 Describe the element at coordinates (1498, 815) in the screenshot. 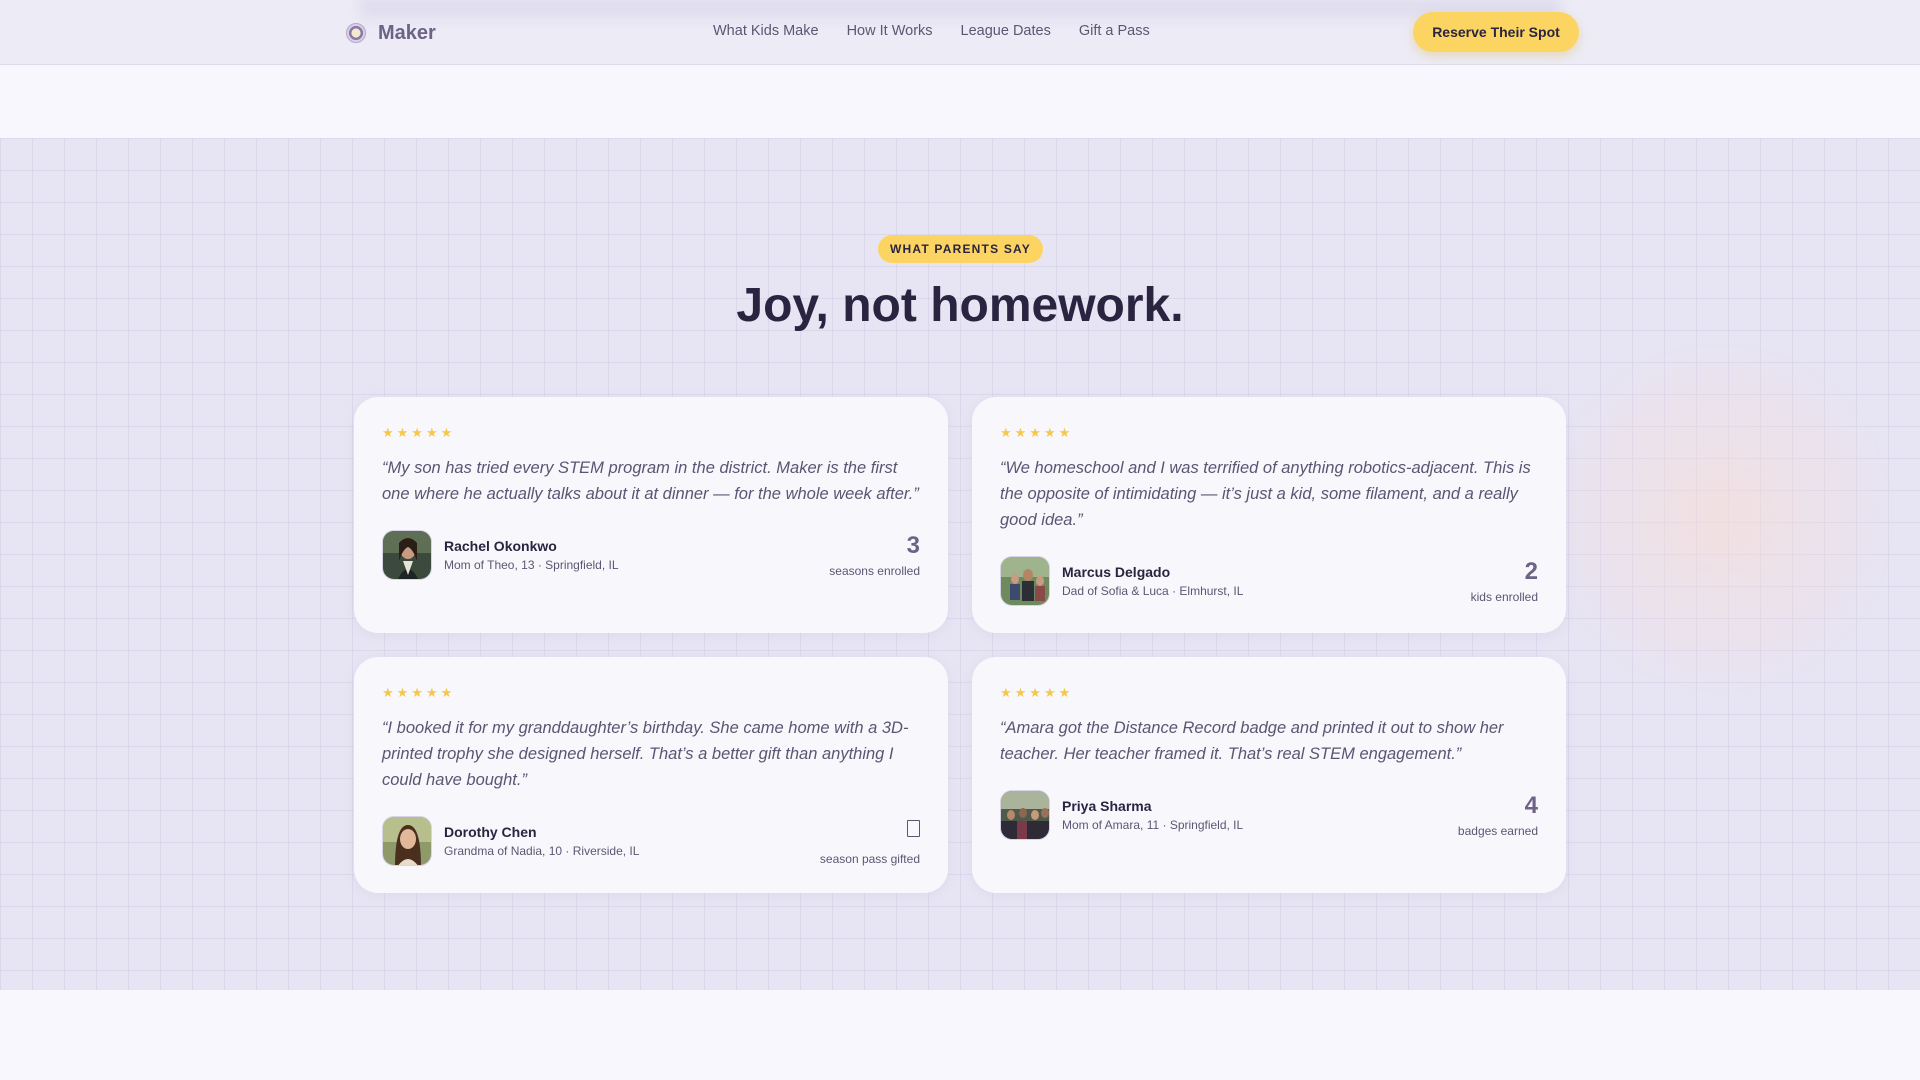

I see `testimonial-stat: 4 badges earned` at that location.